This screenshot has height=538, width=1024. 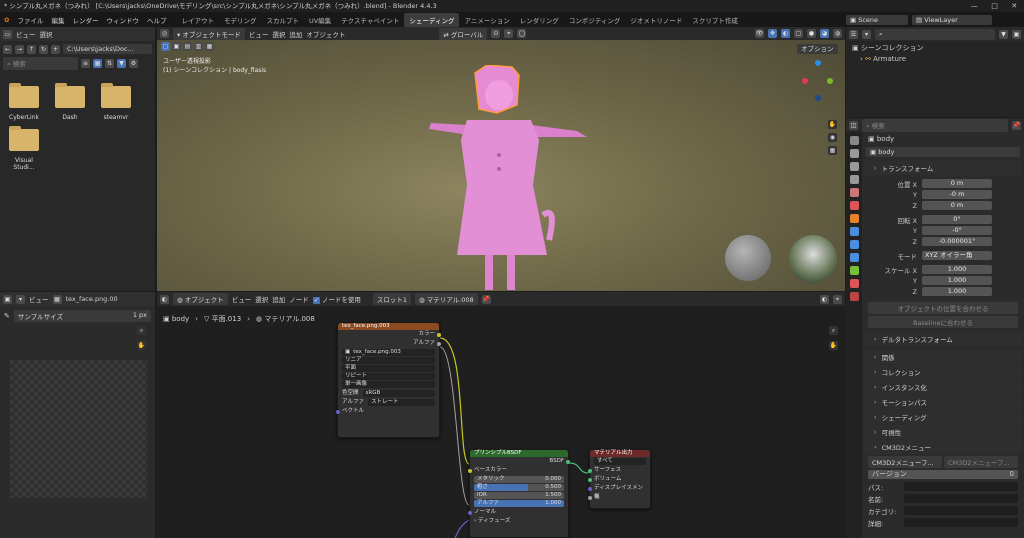 I want to click on tab-scripting: スクリプト作成, so click(x=715, y=20).